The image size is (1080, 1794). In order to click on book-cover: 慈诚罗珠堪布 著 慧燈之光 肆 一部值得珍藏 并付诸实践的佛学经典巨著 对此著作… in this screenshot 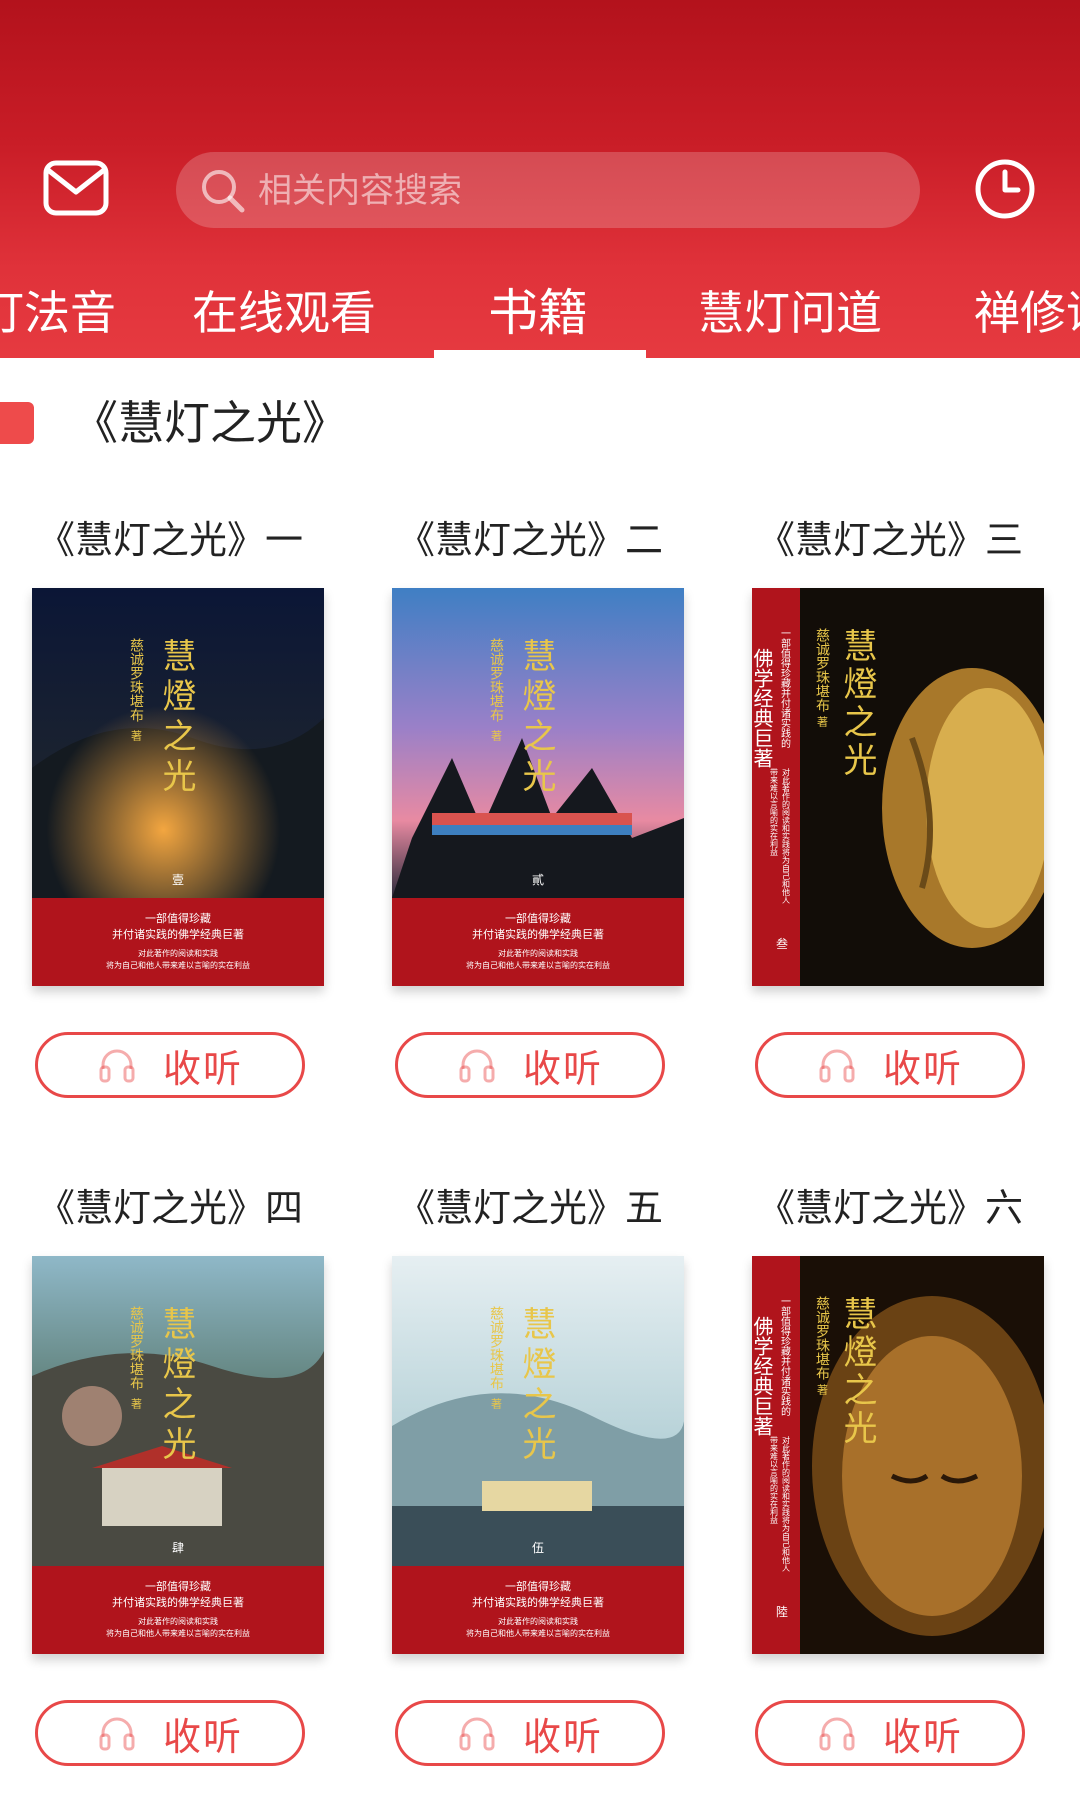, I will do `click(178, 1455)`.